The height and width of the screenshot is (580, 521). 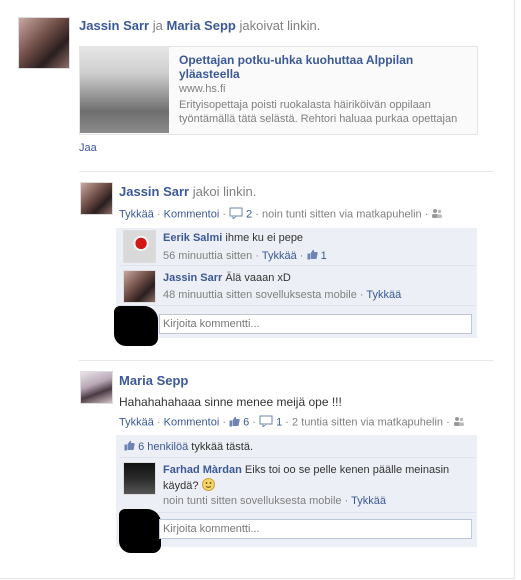 I want to click on post1-verb: jakoivat linkin., so click(x=280, y=25).